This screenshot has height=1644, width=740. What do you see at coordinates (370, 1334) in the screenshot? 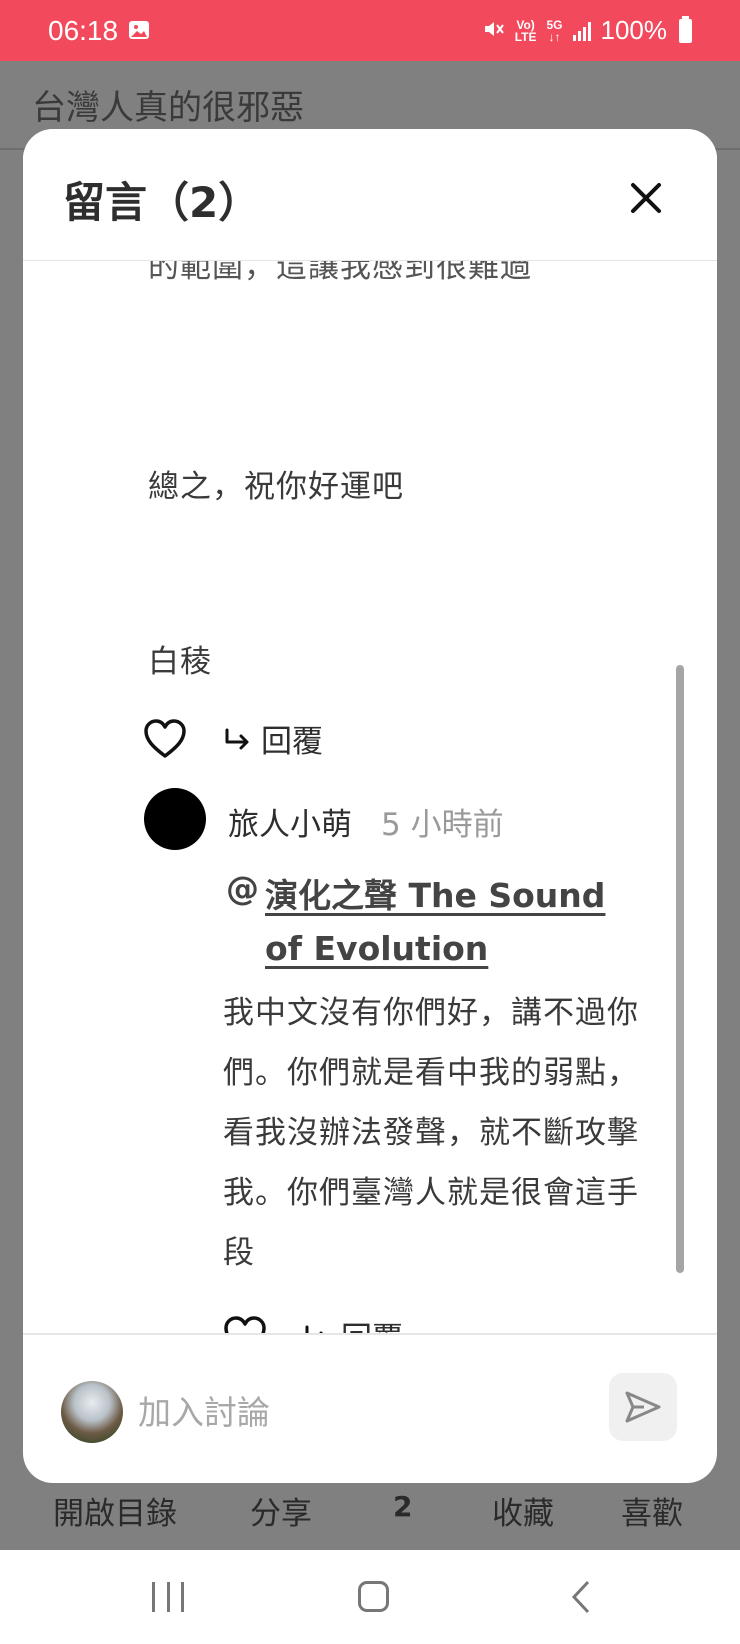
I see `composer-divider` at bounding box center [370, 1334].